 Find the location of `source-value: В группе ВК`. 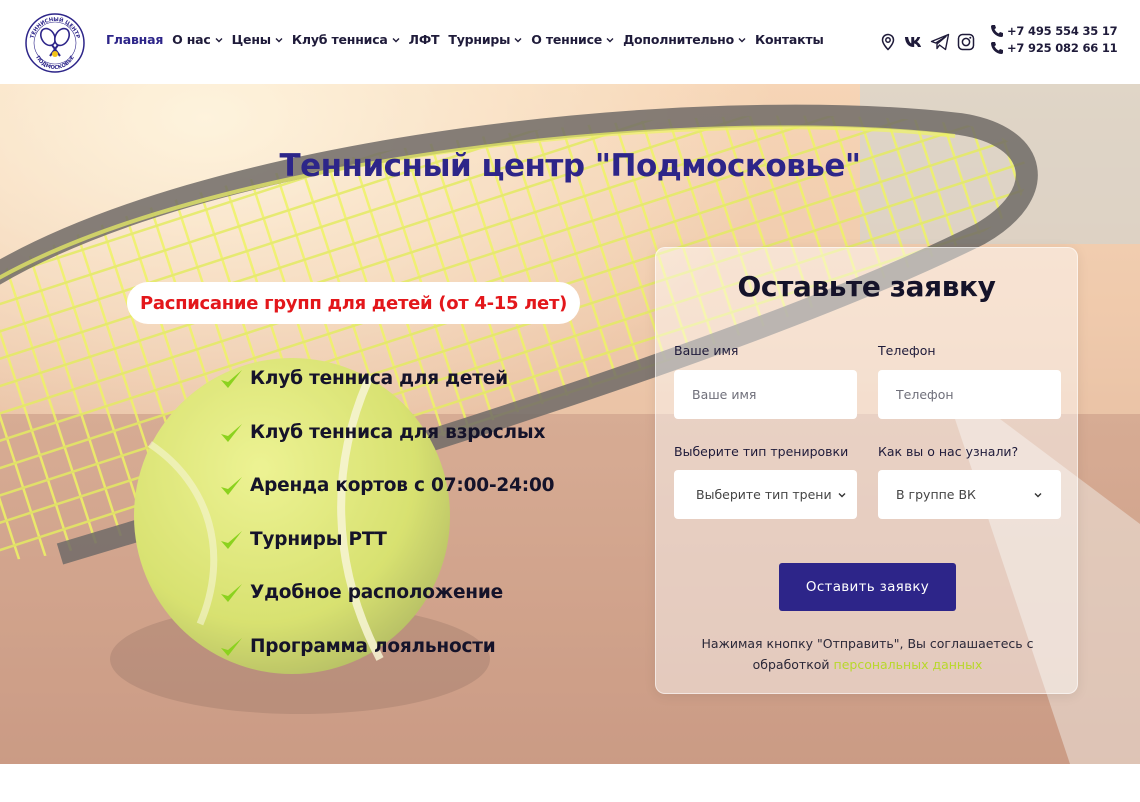

source-value: В группе ВК is located at coordinates (936, 494).